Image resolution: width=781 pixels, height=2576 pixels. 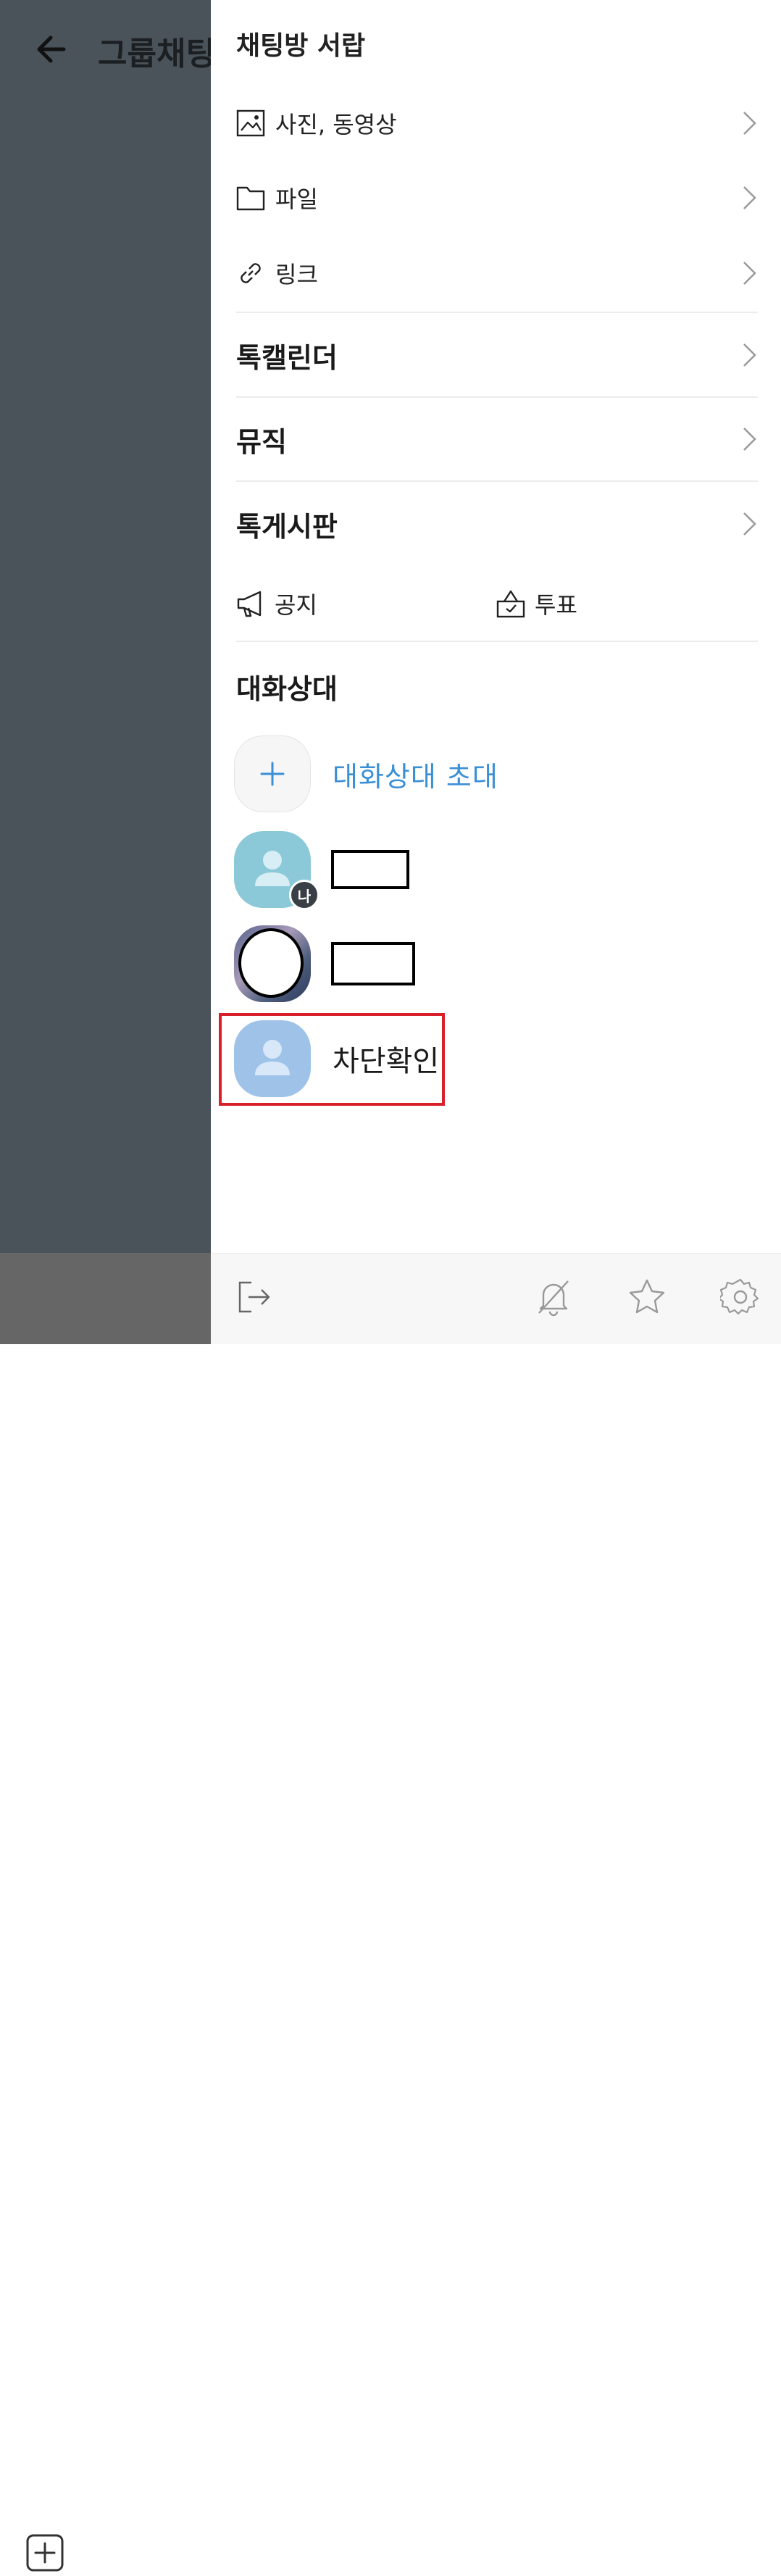 What do you see at coordinates (250, 197) in the screenshot?
I see `folder-icon` at bounding box center [250, 197].